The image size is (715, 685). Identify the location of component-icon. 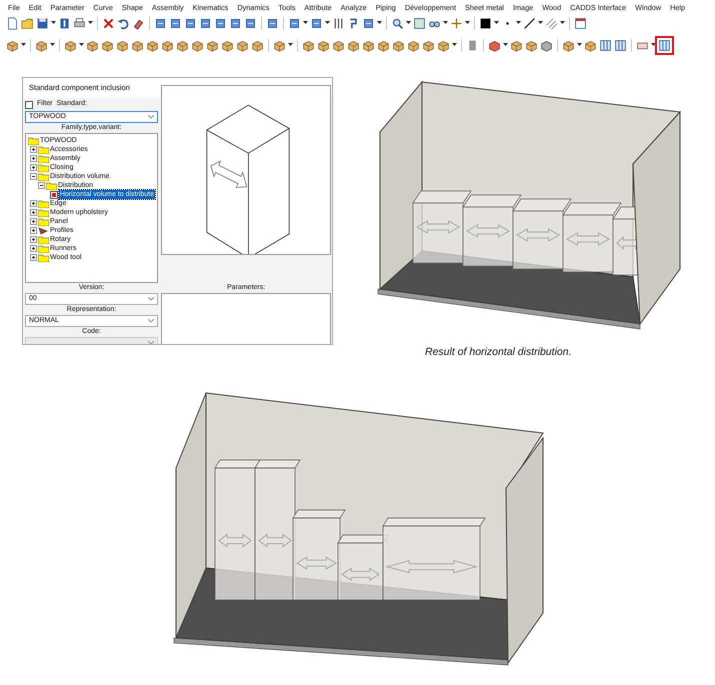
(54, 194).